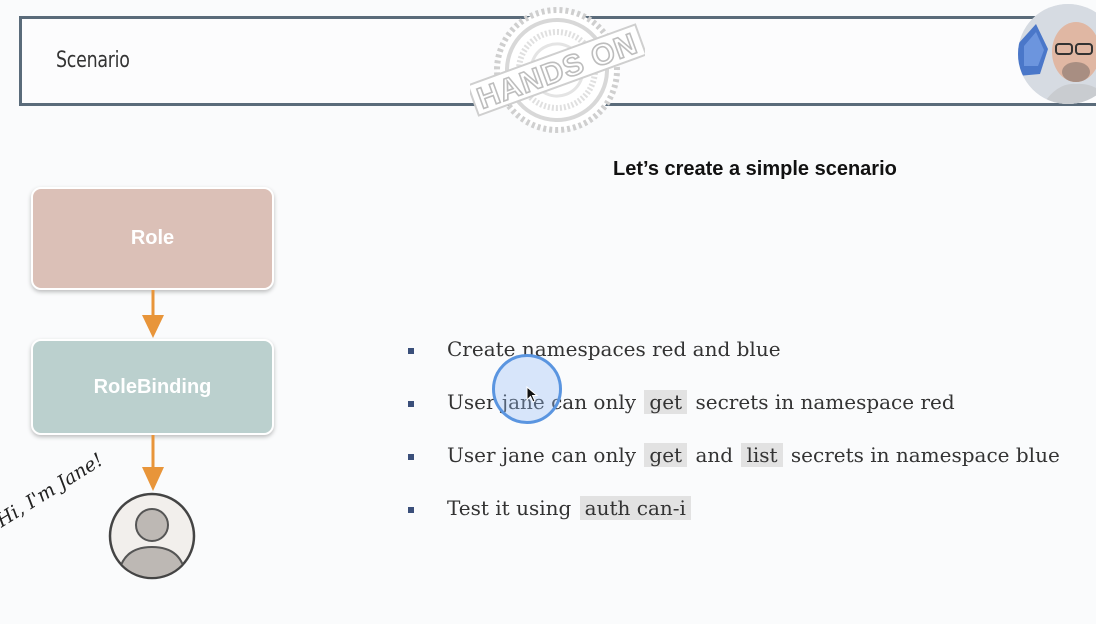 Image resolution: width=1096 pixels, height=624 pixels. Describe the element at coordinates (54, 490) in the screenshot. I see `speech-text: Hi, I'm Jane!` at that location.